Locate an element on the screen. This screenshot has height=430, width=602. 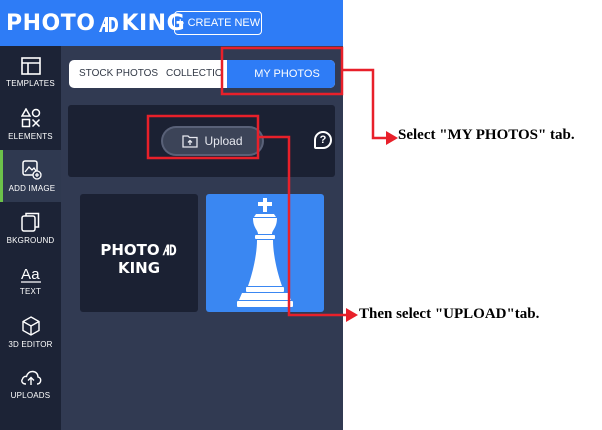
svg-text: Aa is located at coordinates (30, 274).